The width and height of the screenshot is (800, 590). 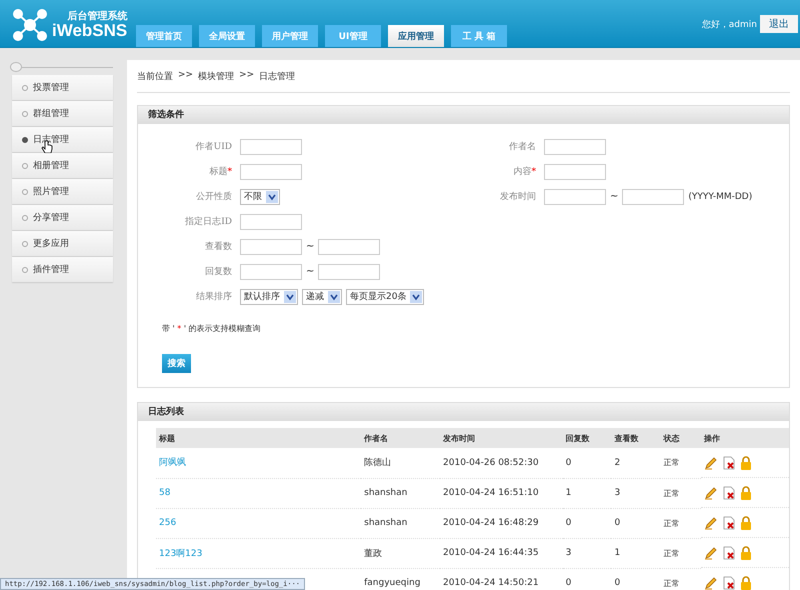 What do you see at coordinates (218, 272) in the screenshot?
I see `field-label: 回复数` at bounding box center [218, 272].